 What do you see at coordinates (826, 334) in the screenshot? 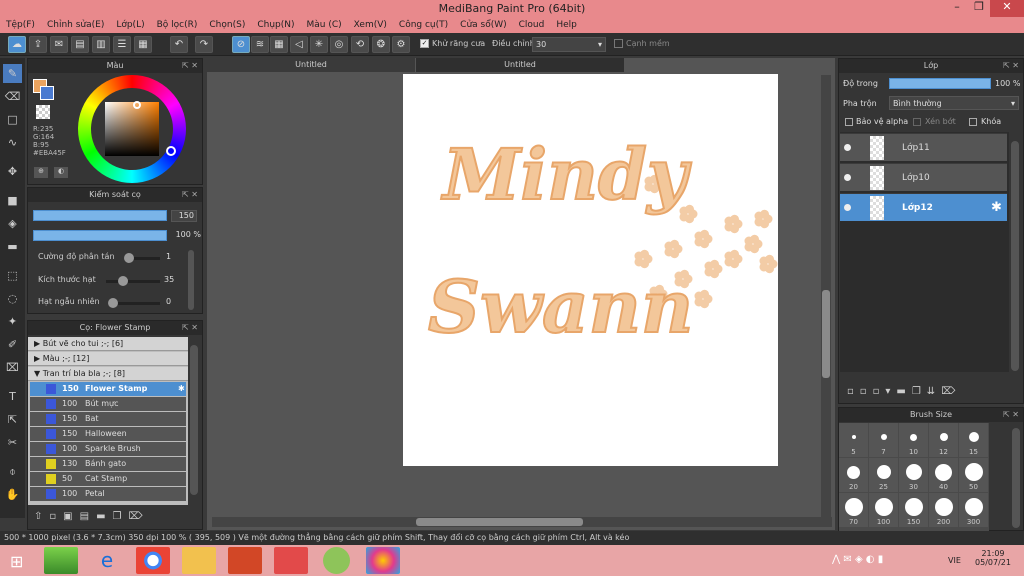
I see `canvas-v-scrollbar-thumb` at bounding box center [826, 334].